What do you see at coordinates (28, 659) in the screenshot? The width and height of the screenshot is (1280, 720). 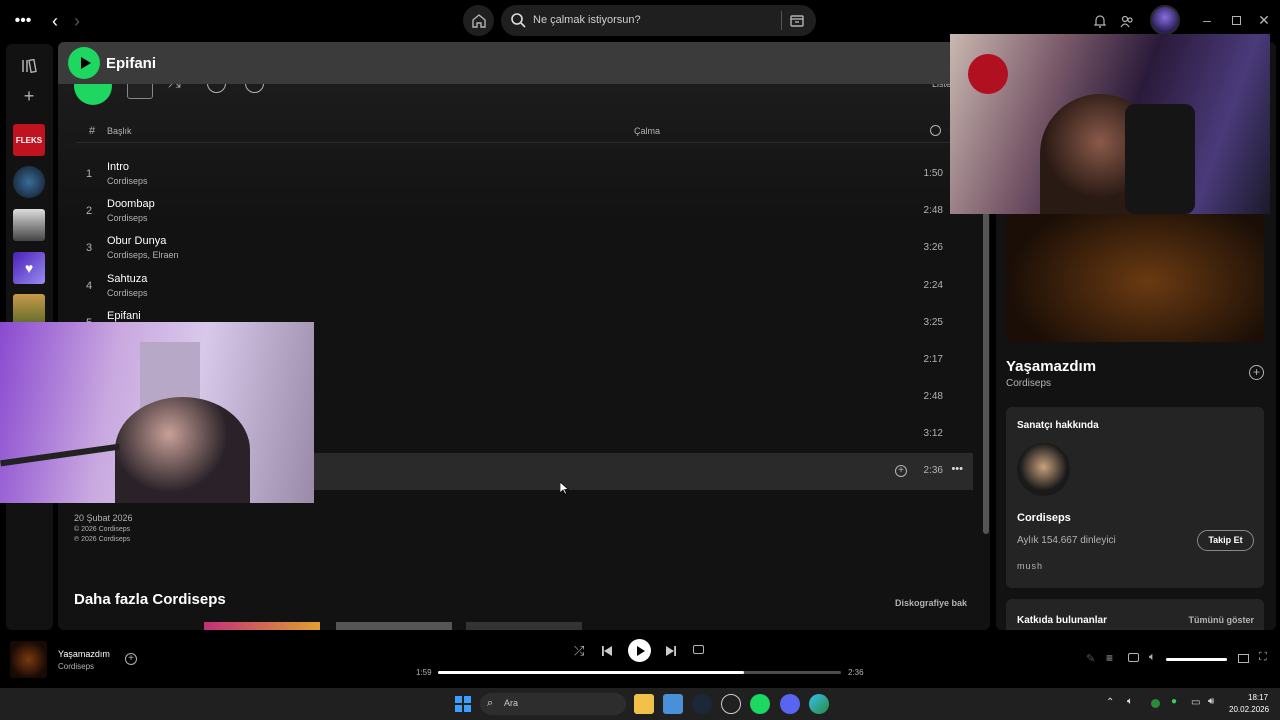 I see `player-artwork` at bounding box center [28, 659].